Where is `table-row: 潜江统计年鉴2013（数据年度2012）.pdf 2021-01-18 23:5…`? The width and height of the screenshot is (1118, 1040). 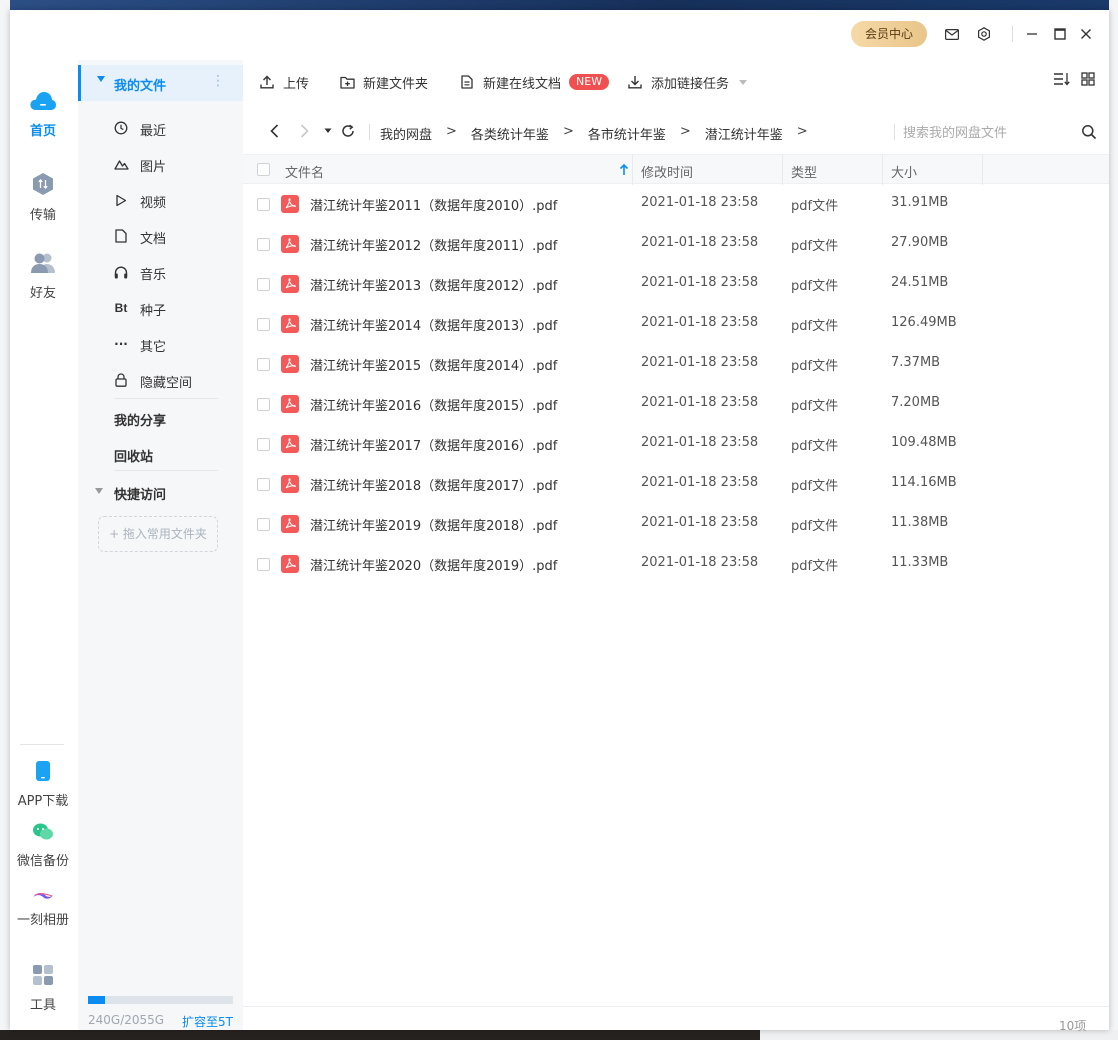 table-row: 潜江统计年鉴2013（数据年度2012）.pdf 2021-01-18 23:5… is located at coordinates (676, 284).